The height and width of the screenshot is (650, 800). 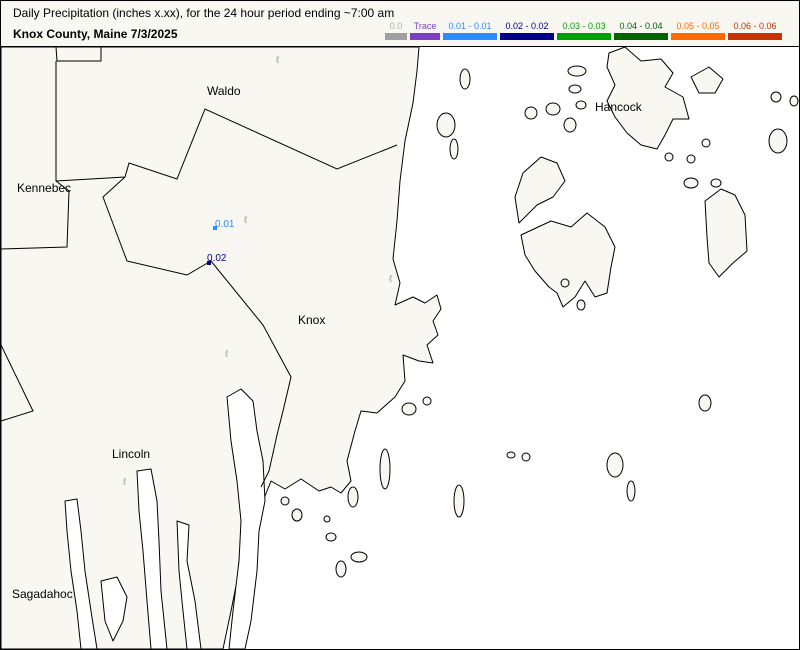 I want to click on legend-label: 0.01 - 0.01, so click(x=470, y=26).